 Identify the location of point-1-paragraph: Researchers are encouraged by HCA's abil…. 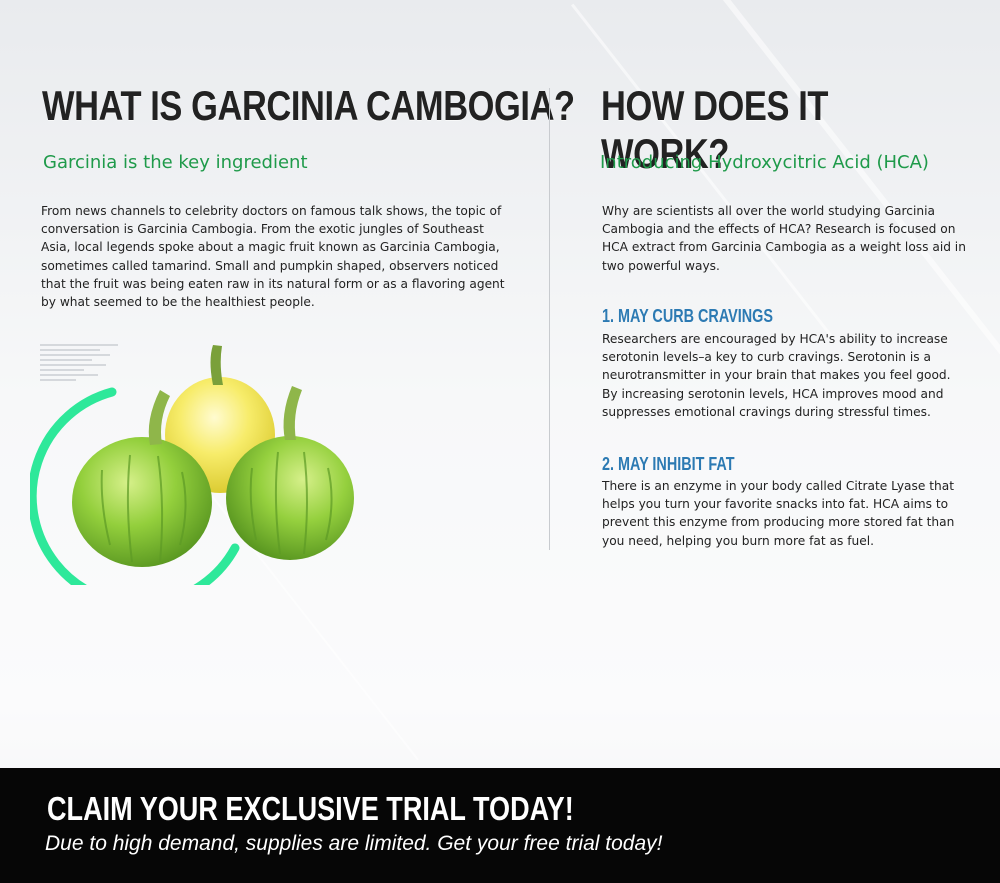
(787, 375).